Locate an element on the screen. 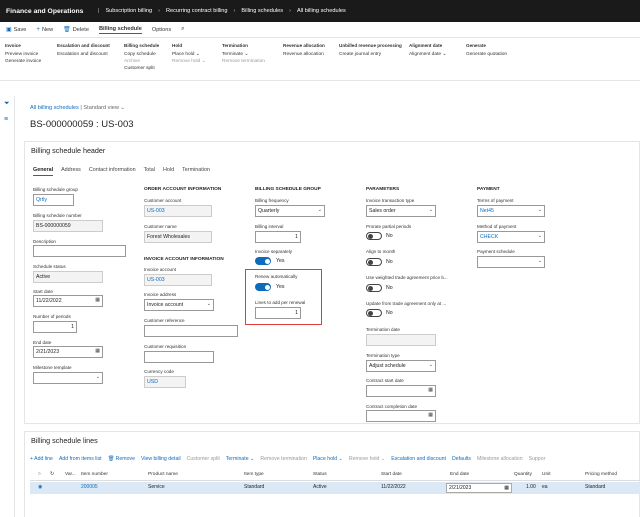  revenue-allocation-button: Revenue allocation is located at coordinates (304, 54).